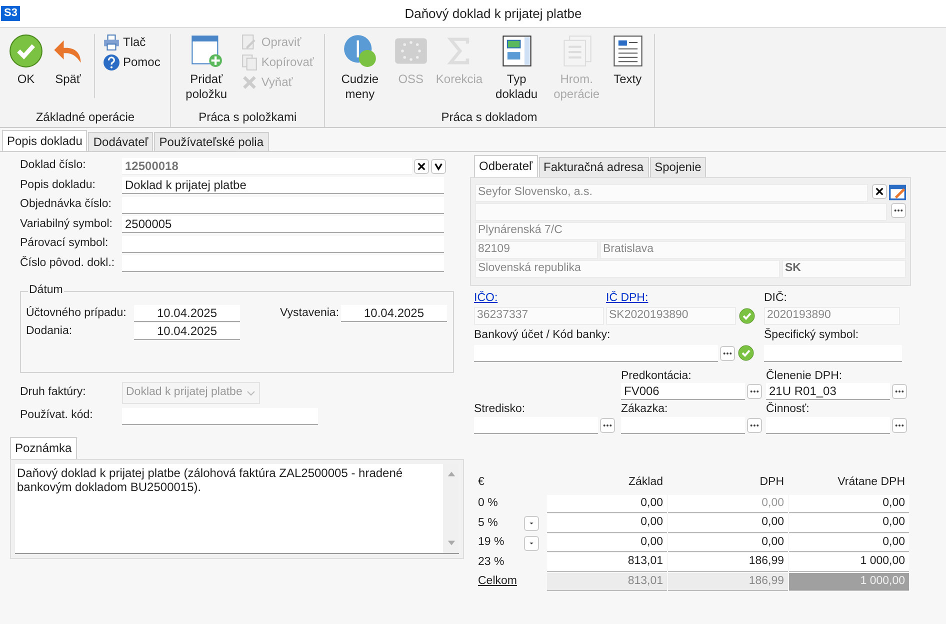 This screenshot has height=624, width=946. Describe the element at coordinates (628, 72) in the screenshot. I see `ribbon-button: Texty` at that location.